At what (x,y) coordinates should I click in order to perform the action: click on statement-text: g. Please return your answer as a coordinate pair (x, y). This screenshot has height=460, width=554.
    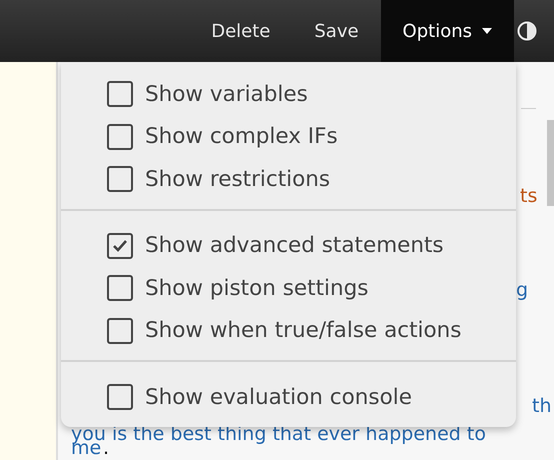
    Looking at the image, I should click on (522, 290).